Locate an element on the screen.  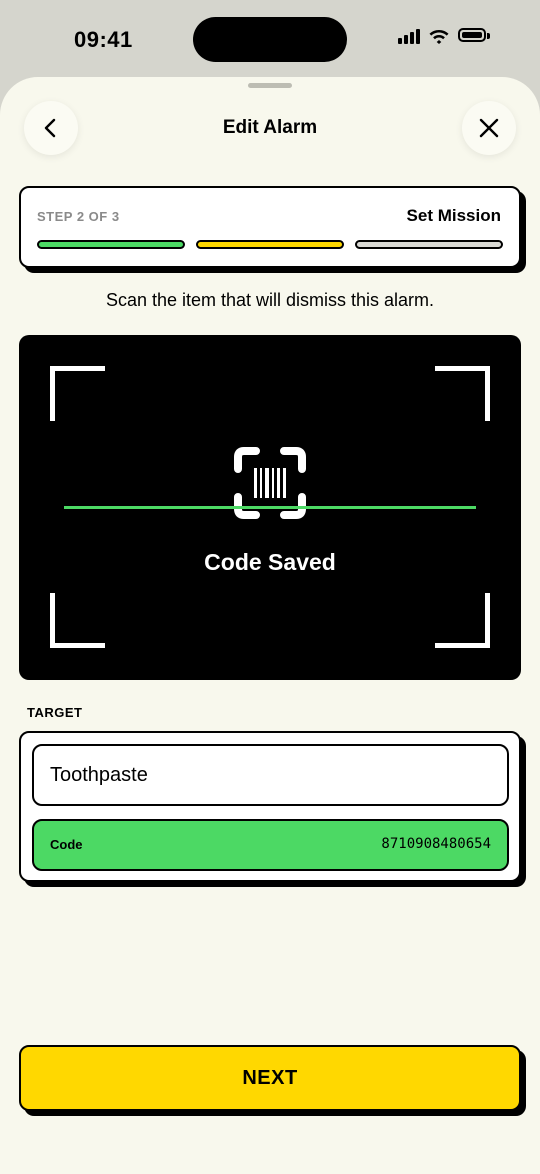
cellular-signal-icon is located at coordinates (409, 36).